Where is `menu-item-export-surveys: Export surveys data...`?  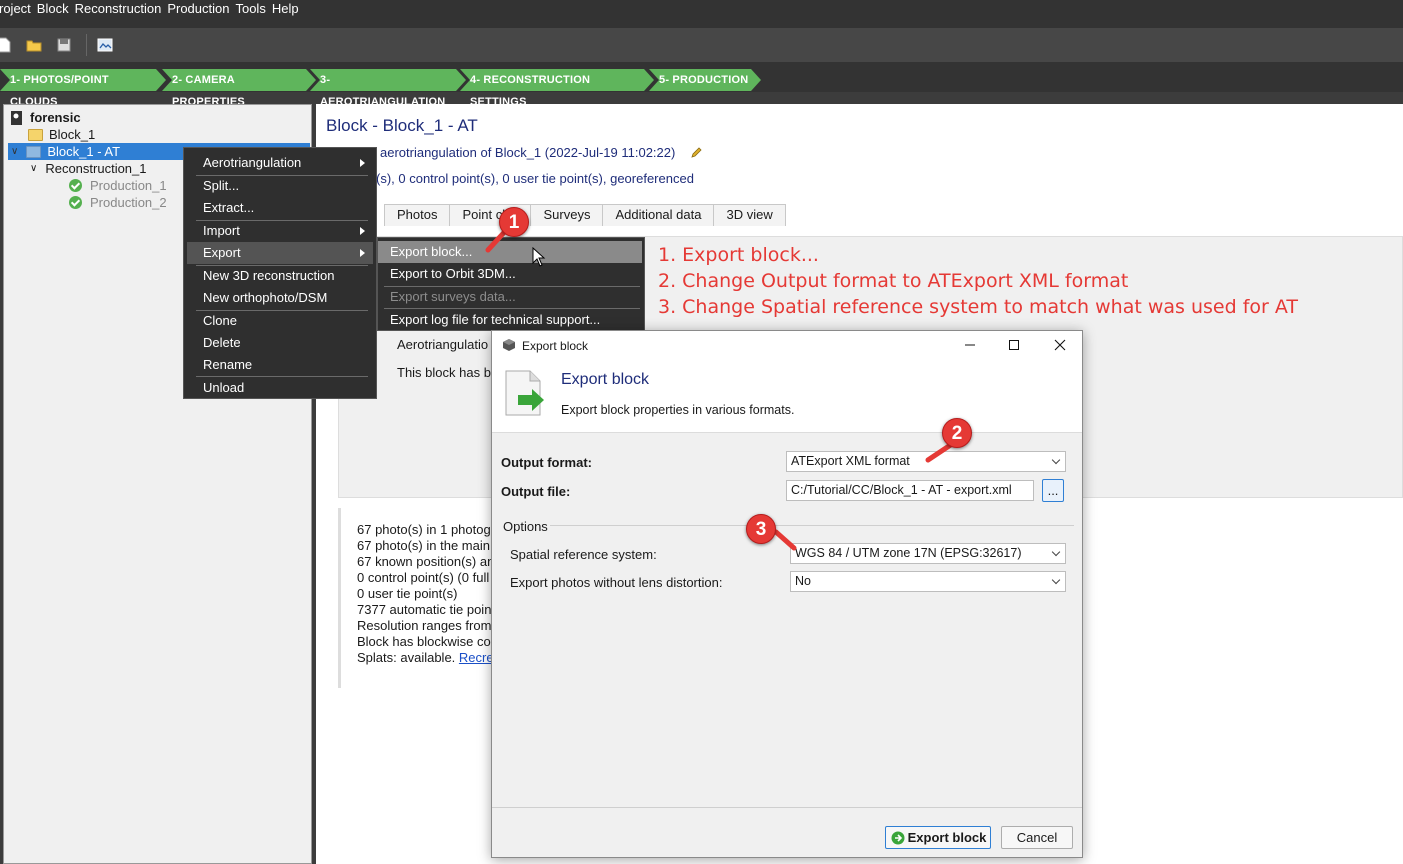
menu-item-export-surveys: Export surveys data... is located at coordinates (453, 296).